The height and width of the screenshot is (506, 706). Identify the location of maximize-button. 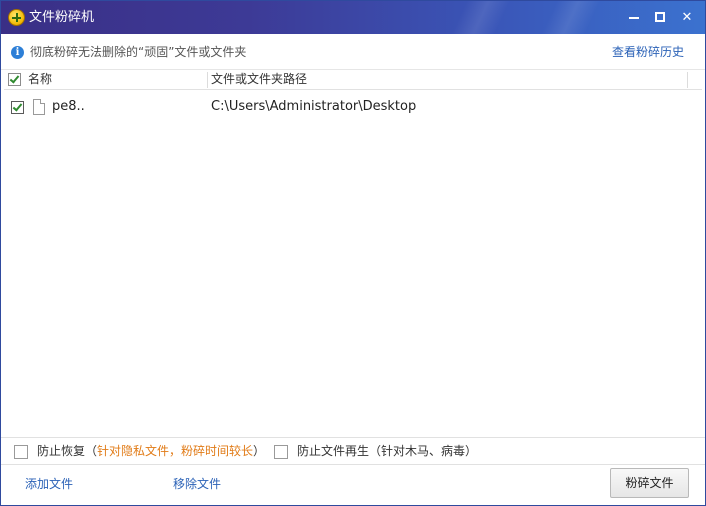
(660, 17).